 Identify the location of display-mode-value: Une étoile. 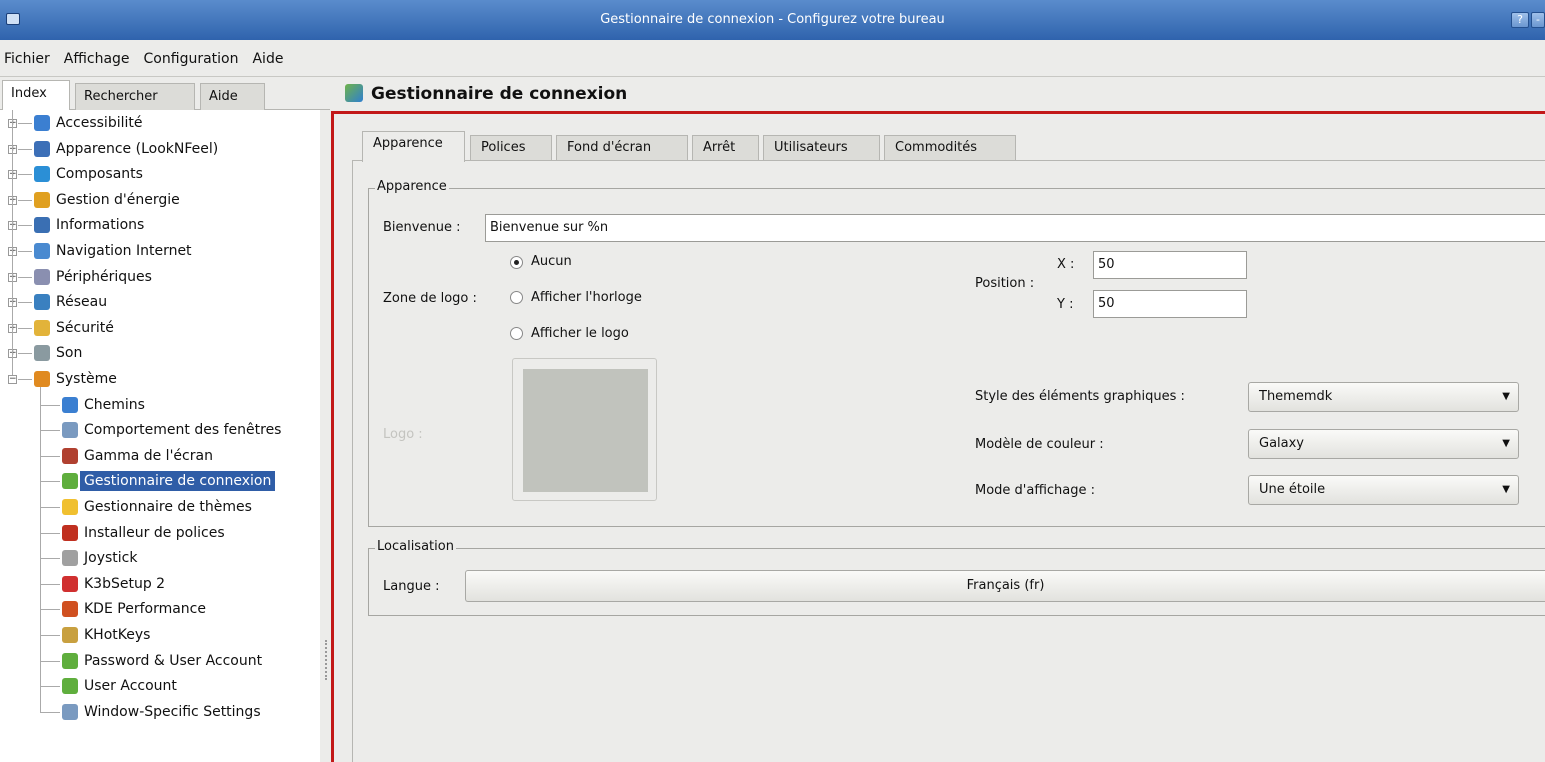
(1292, 489).